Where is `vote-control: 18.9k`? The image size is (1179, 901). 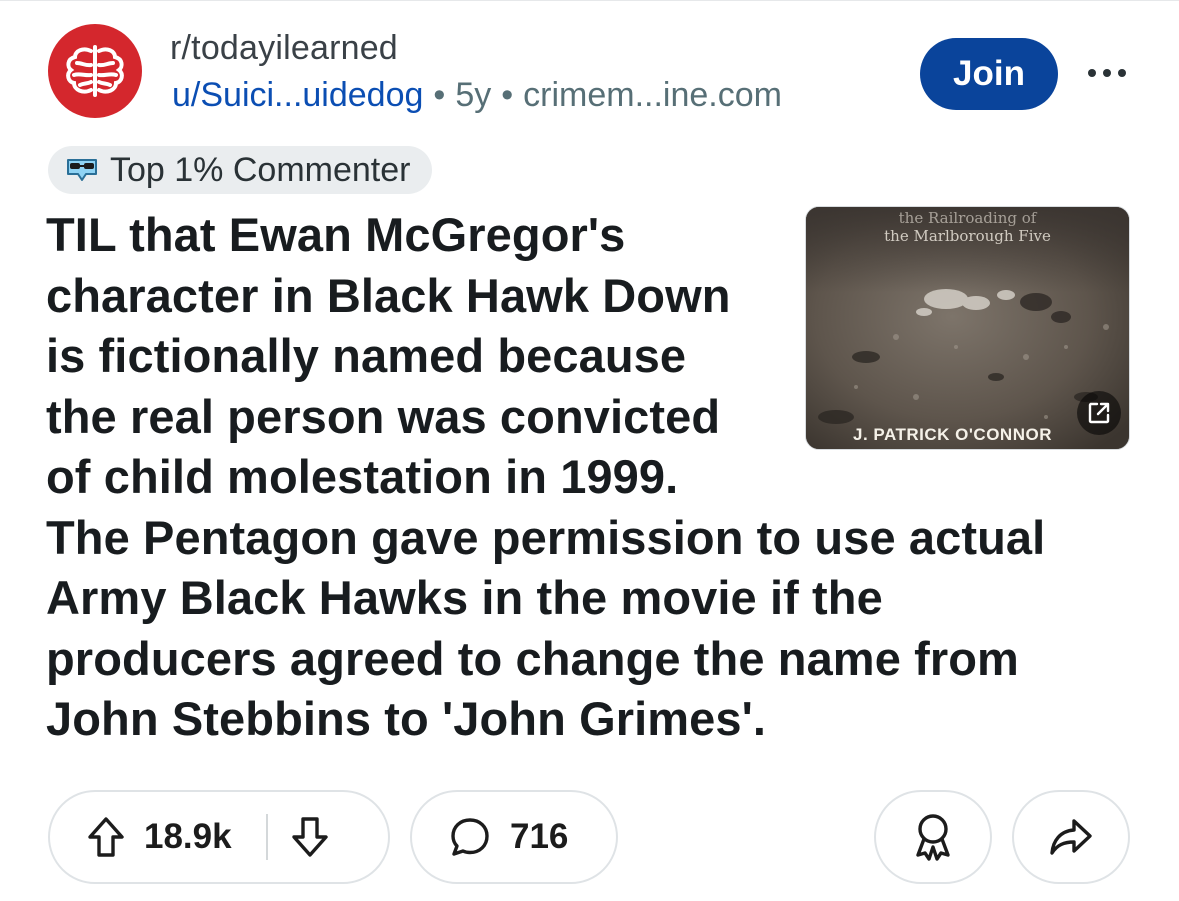 vote-control: 18.9k is located at coordinates (219, 837).